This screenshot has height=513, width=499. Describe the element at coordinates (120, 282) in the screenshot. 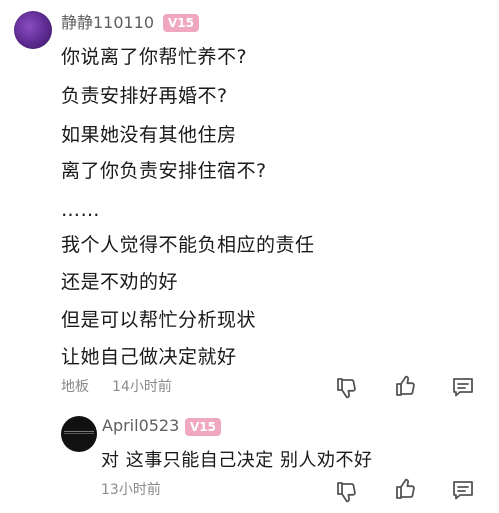

I see `comment-text-line: 还是不劝的好` at that location.